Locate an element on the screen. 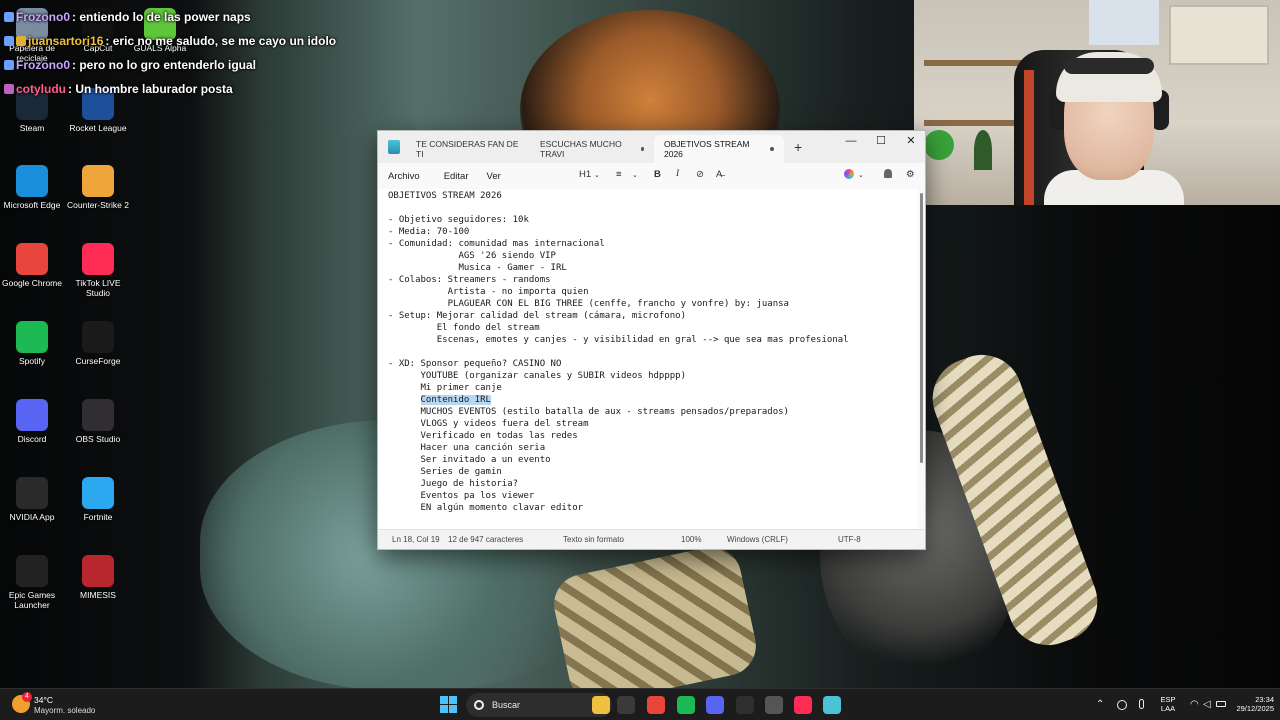 This screenshot has height=720, width=1280. clear-formatting-icon: A̶ is located at coordinates (719, 174).